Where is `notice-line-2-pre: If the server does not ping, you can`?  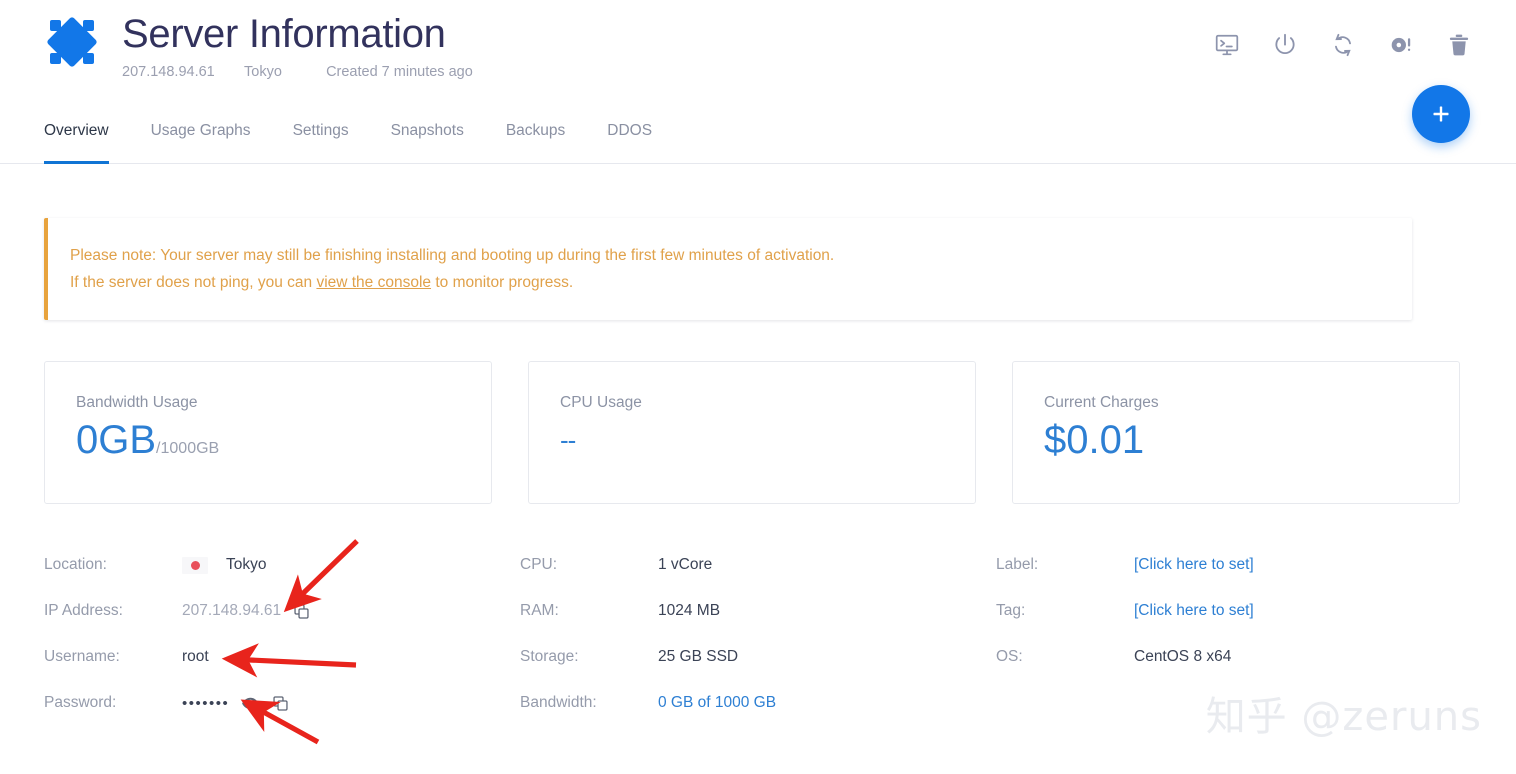
notice-line-2-pre: If the server does not ping, you can is located at coordinates (193, 282).